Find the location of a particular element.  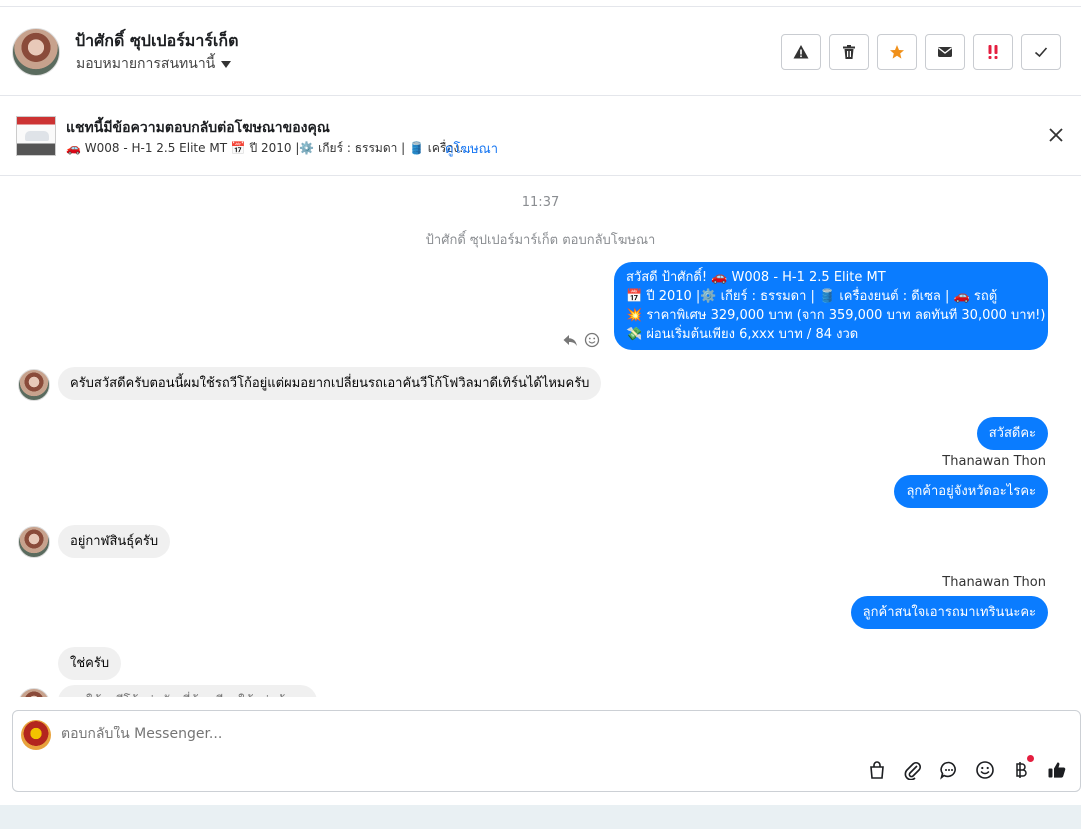

message-actions is located at coordinates (581, 340).